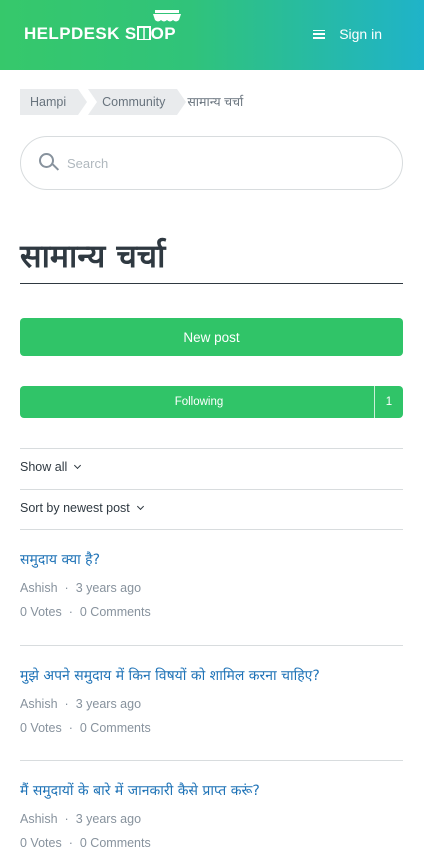 This screenshot has height=851, width=424. Describe the element at coordinates (75, 508) in the screenshot. I see `sort-label: Sort by newest post` at that location.